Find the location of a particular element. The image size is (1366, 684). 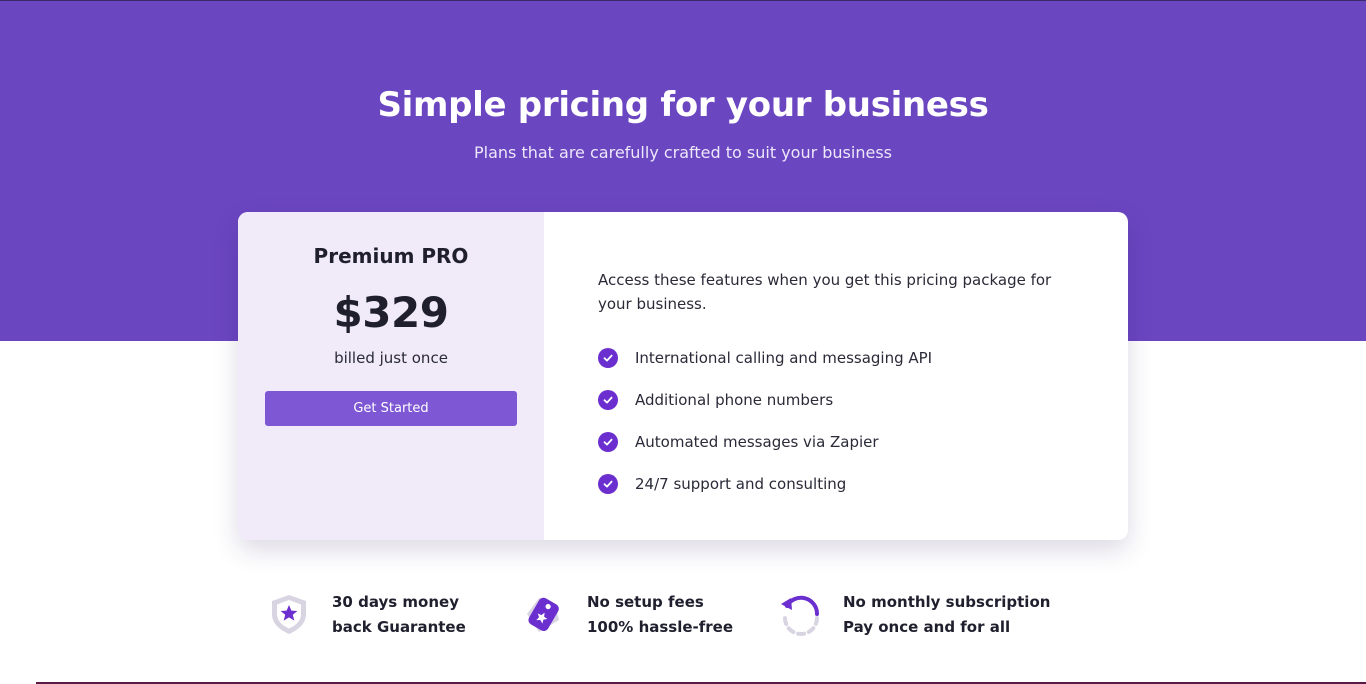

list-item: Additional phone numbers is located at coordinates (765, 400).